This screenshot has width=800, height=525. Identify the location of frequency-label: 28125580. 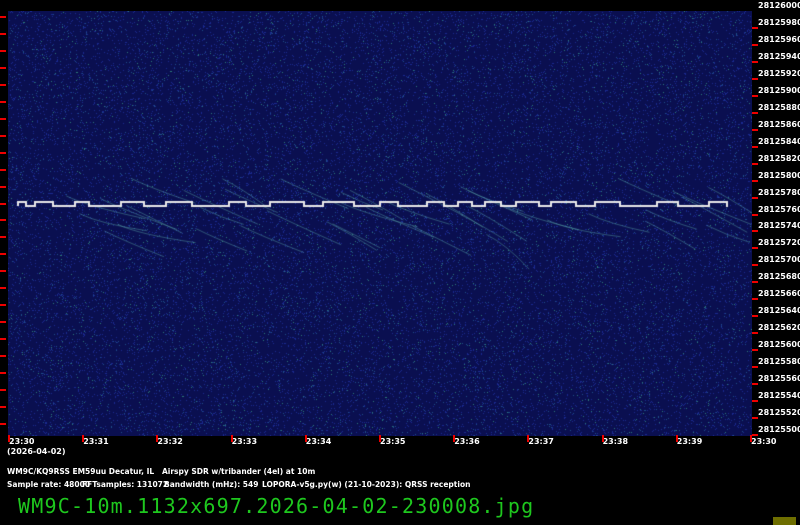
(779, 362).